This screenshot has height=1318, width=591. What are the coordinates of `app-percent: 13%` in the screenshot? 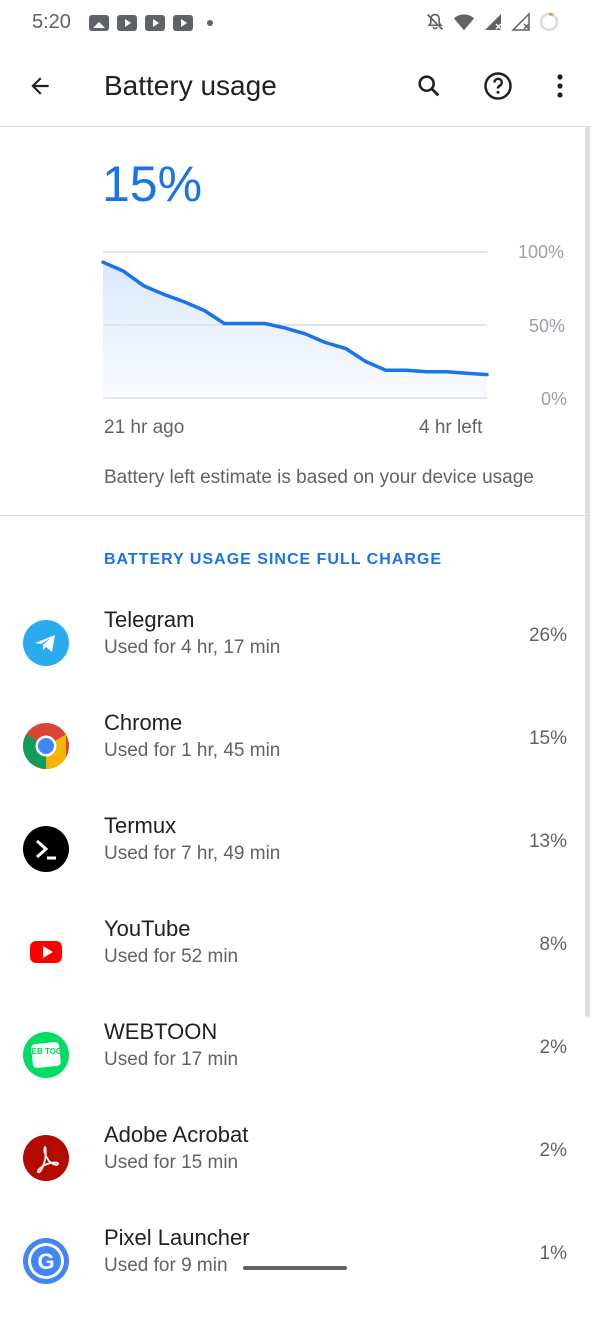 It's located at (547, 841).